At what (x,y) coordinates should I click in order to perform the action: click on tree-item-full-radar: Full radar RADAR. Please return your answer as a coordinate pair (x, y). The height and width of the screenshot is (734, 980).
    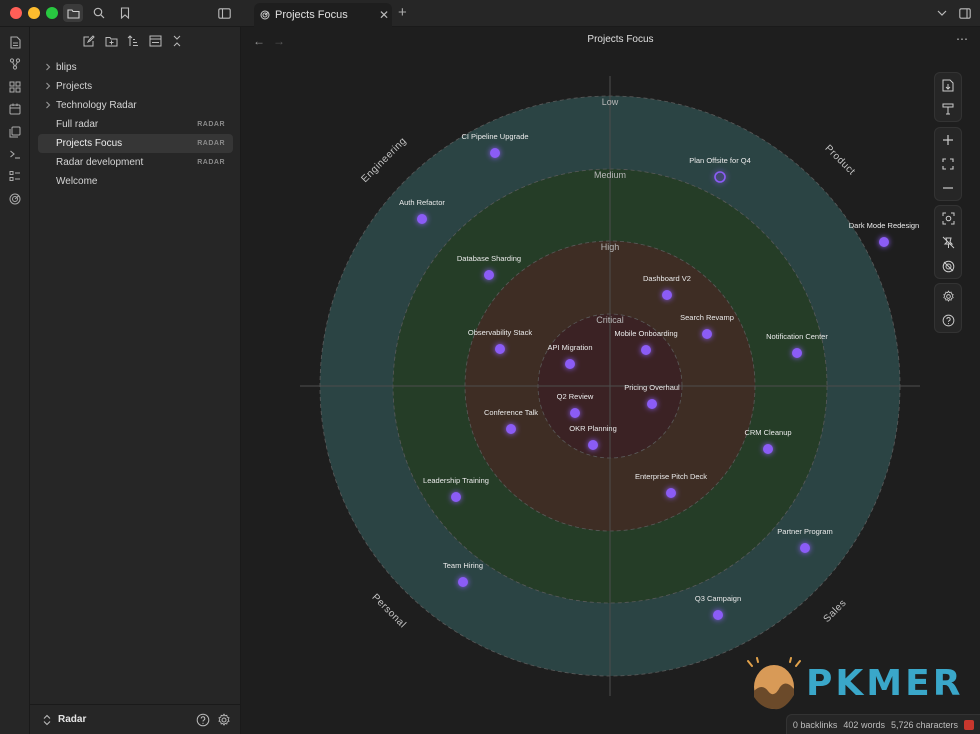
    Looking at the image, I should click on (135, 124).